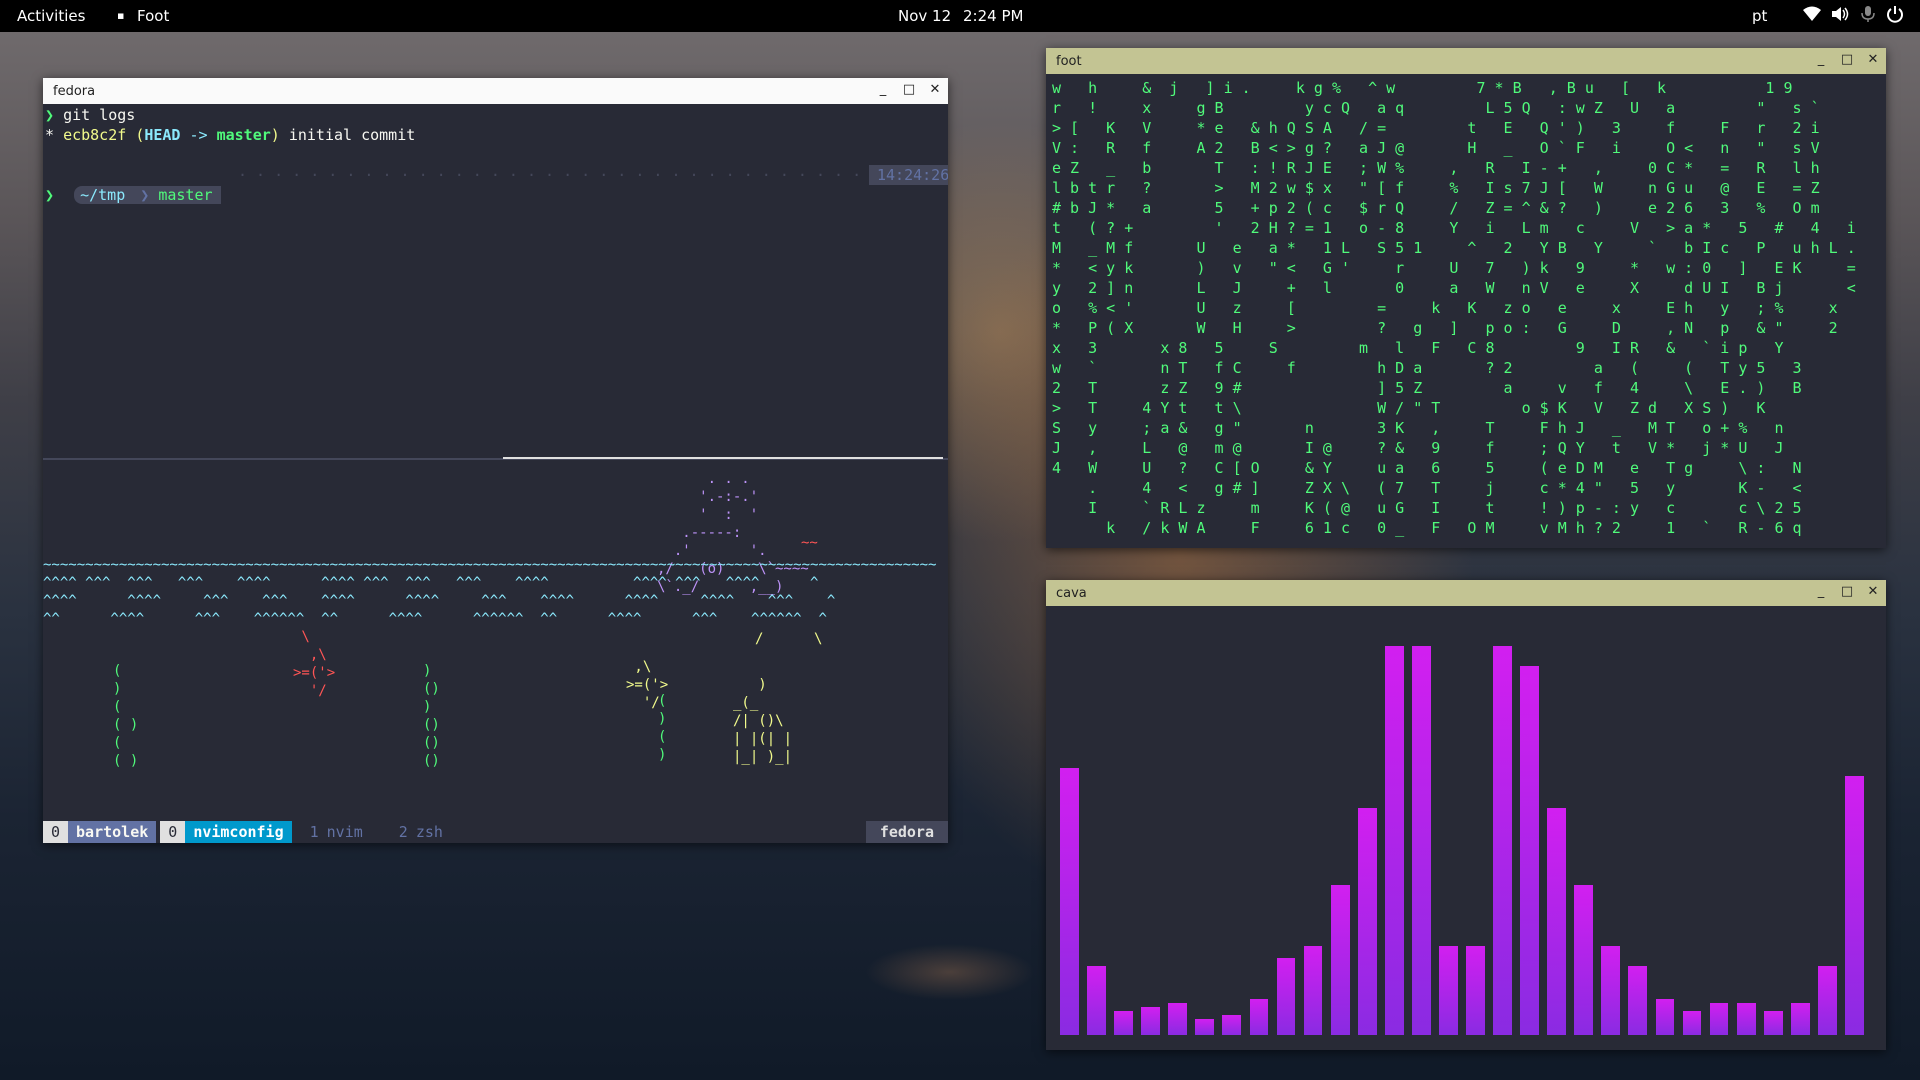 The width and height of the screenshot is (1920, 1080). Describe the element at coordinates (95, 135) in the screenshot. I see `commit-hash: ecb8c2f` at that location.